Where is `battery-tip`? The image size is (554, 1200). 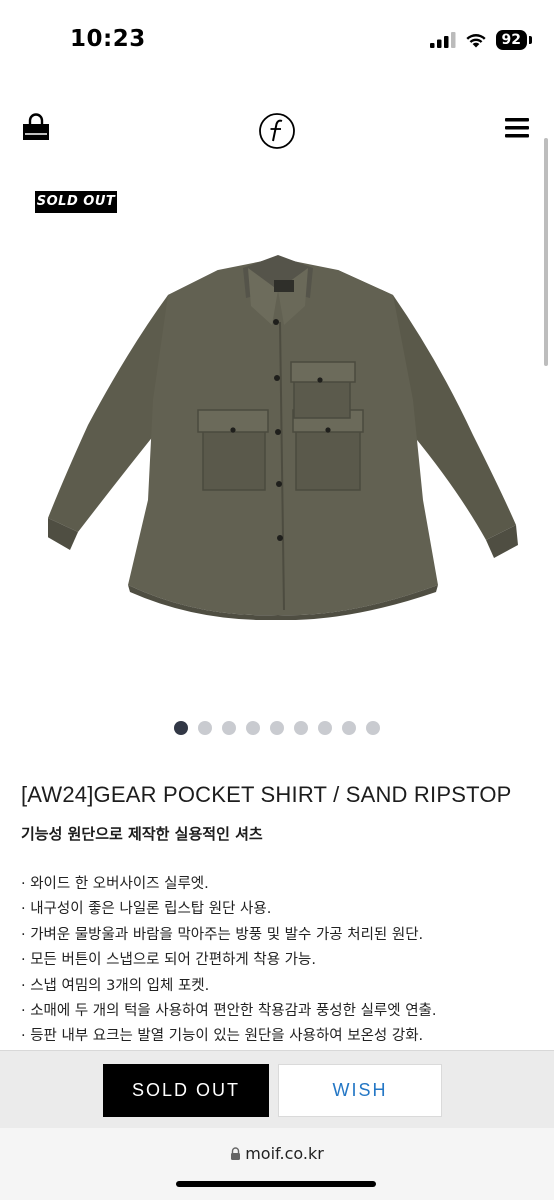
battery-tip is located at coordinates (530, 40).